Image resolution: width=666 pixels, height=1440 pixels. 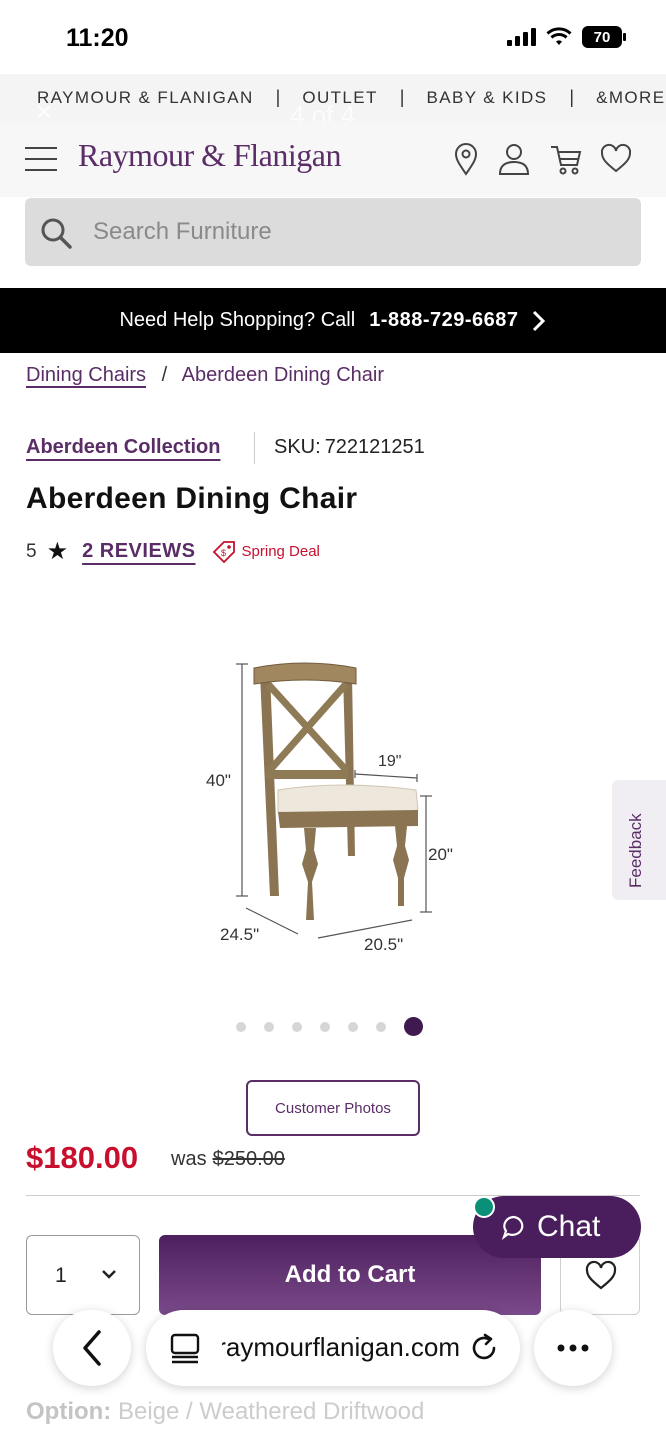 I want to click on account-icon, so click(x=514, y=159).